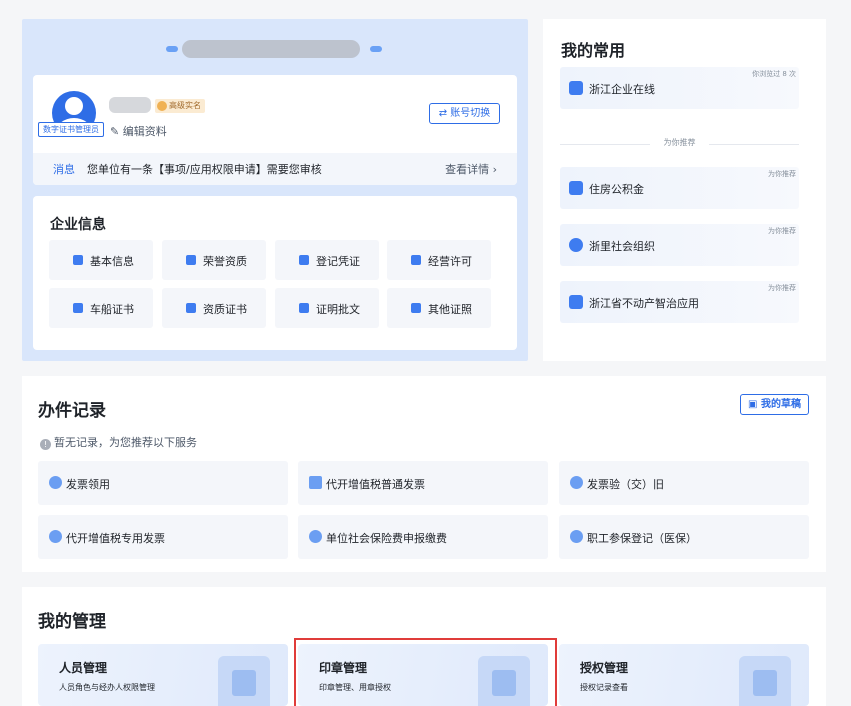  What do you see at coordinates (185, 105) in the screenshot?
I see `verification-level-label: 高级实名` at bounding box center [185, 105].